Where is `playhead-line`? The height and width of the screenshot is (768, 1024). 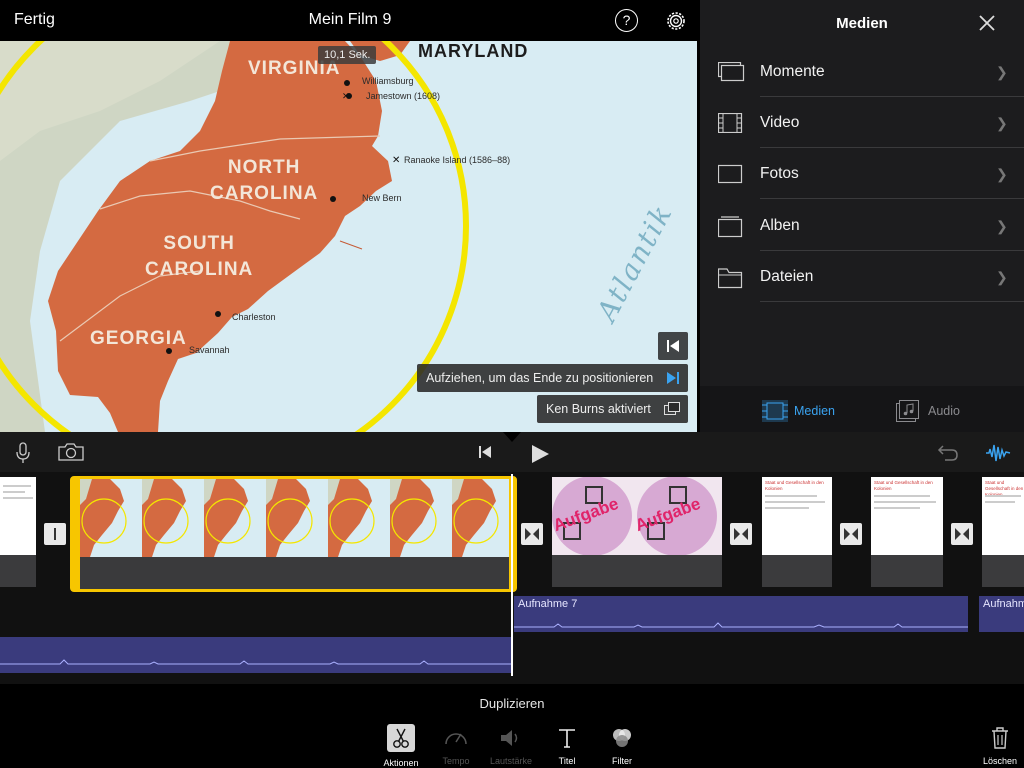 playhead-line is located at coordinates (512, 575).